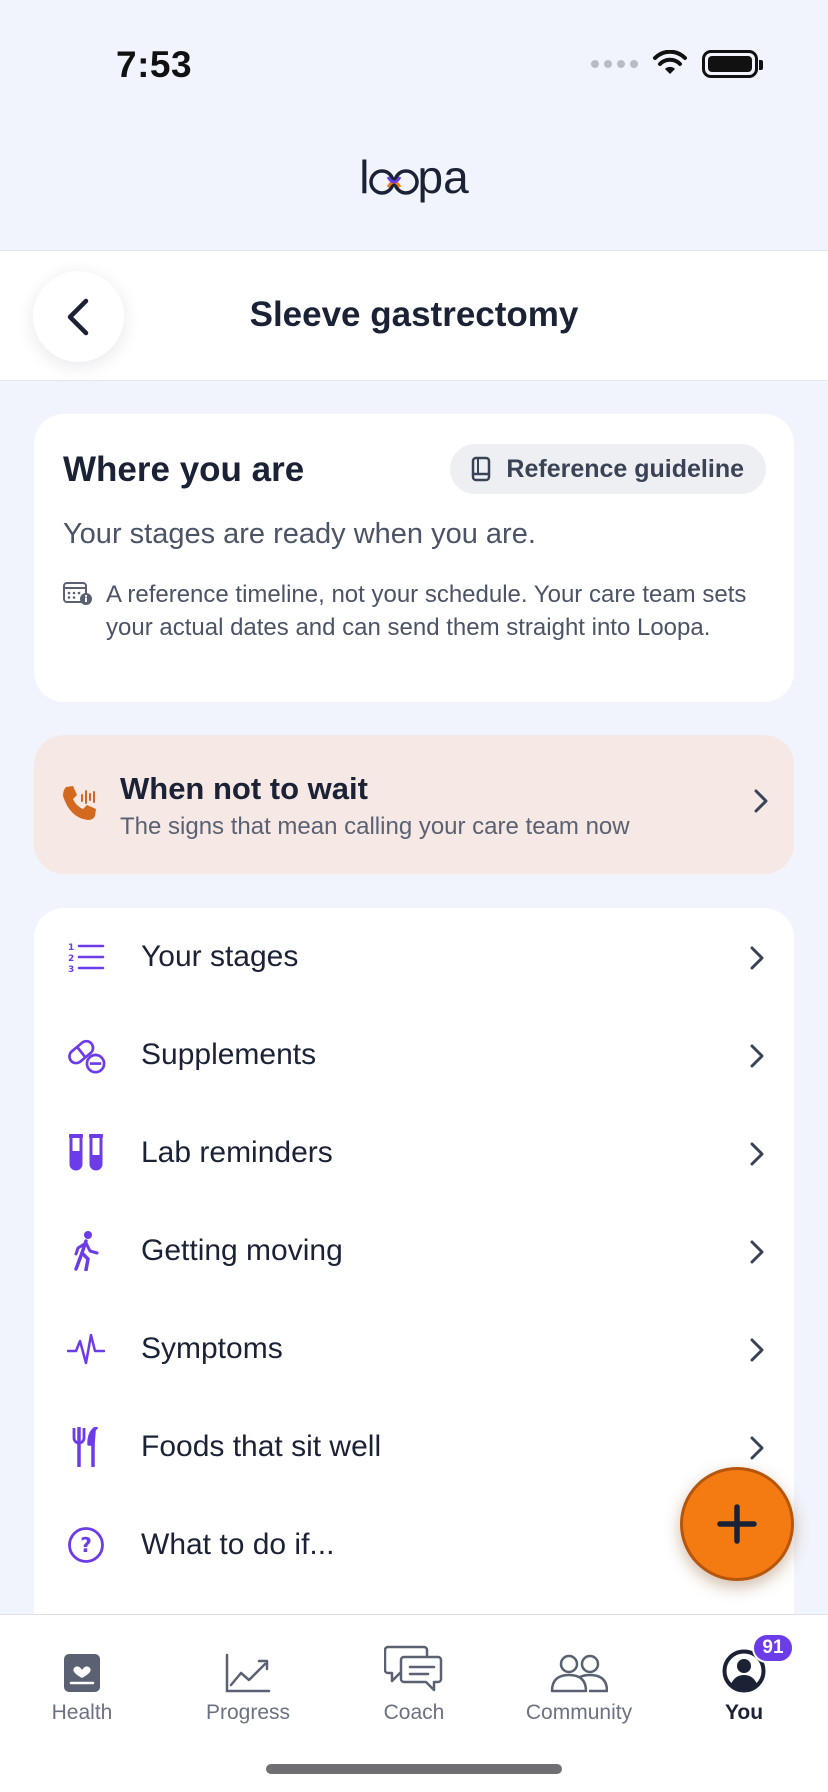 The image size is (828, 1792). What do you see at coordinates (394, 181) in the screenshot?
I see `infinity-loop-icon` at bounding box center [394, 181].